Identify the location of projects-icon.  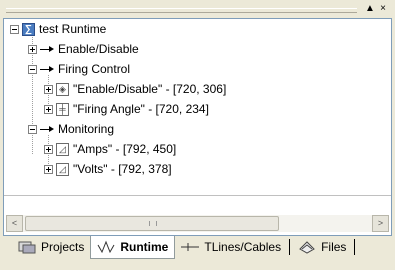
(27, 247).